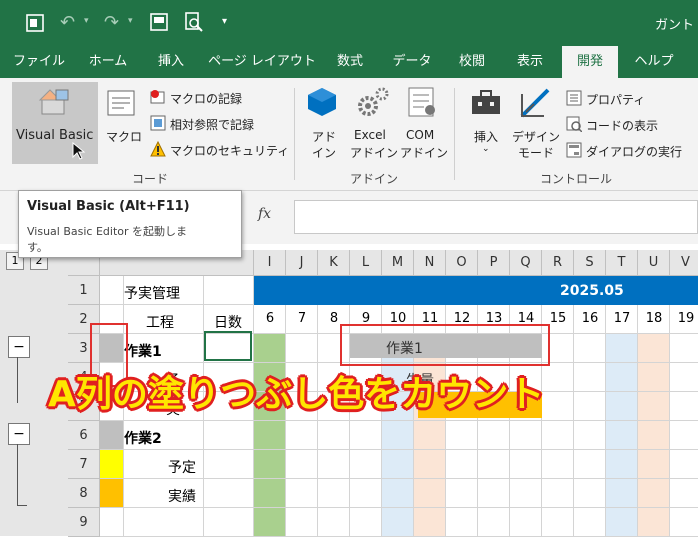 The image size is (698, 537). I want to click on view-code-button: コードの表示, so click(626, 124).